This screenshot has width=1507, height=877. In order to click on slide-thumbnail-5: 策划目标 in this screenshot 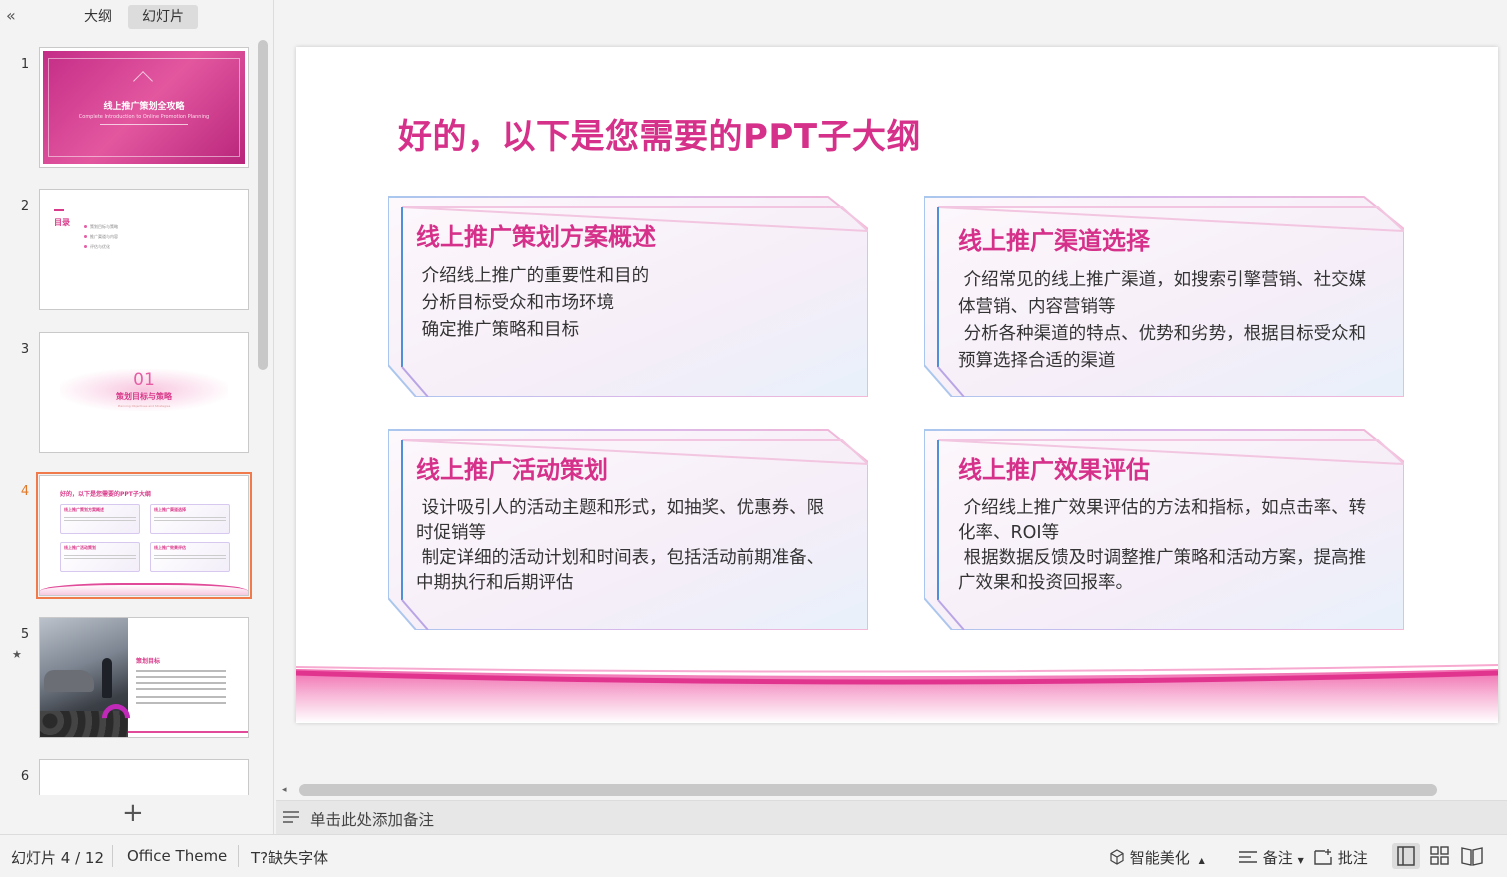, I will do `click(144, 677)`.